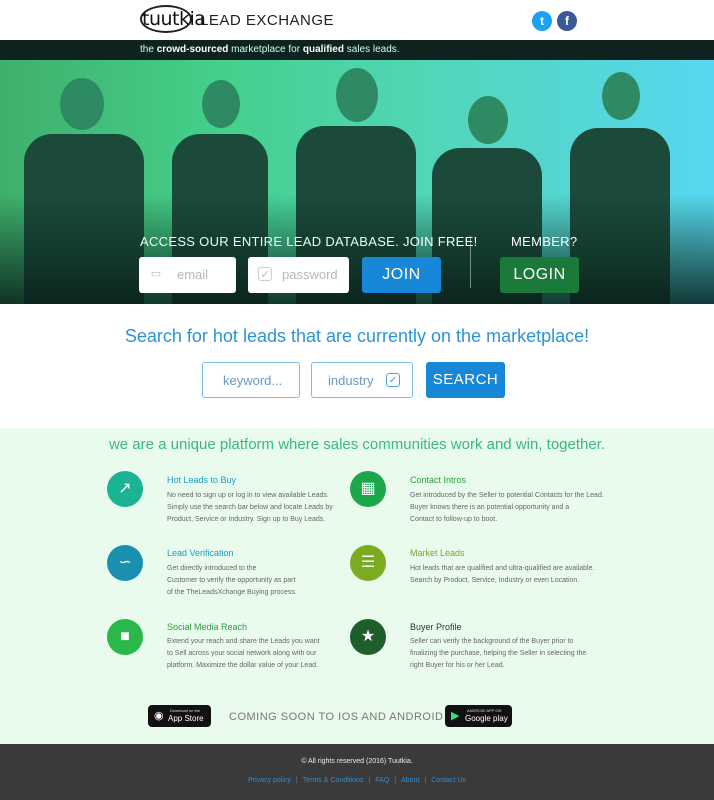 This screenshot has width=714, height=800. What do you see at coordinates (544, 241) in the screenshot?
I see `member-text: MEMBER?` at bounding box center [544, 241].